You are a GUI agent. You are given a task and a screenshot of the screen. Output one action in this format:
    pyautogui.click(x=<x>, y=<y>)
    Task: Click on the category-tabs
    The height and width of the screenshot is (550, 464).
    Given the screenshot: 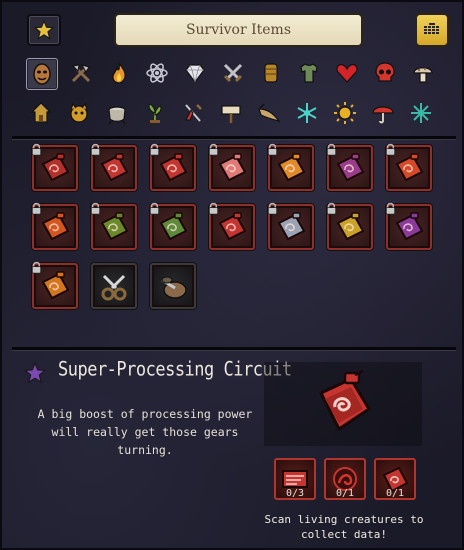 What is the action you would take?
    pyautogui.click(x=238, y=98)
    